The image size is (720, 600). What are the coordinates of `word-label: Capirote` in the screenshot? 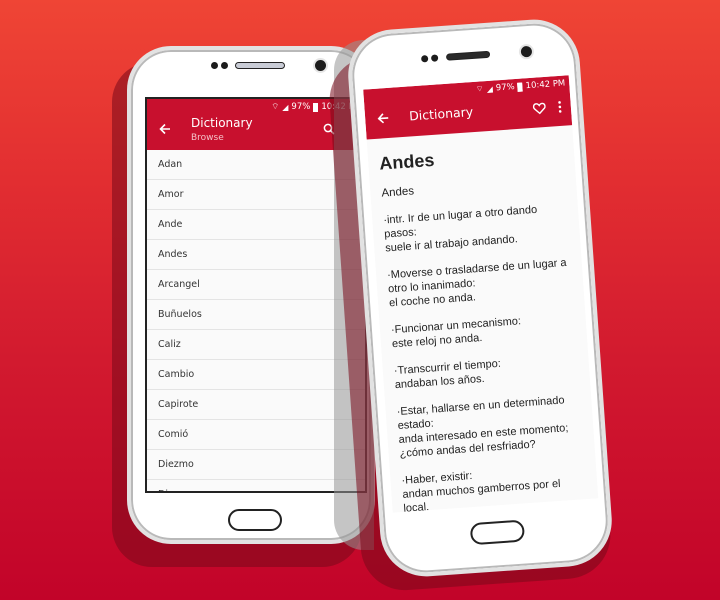 It's located at (178, 404).